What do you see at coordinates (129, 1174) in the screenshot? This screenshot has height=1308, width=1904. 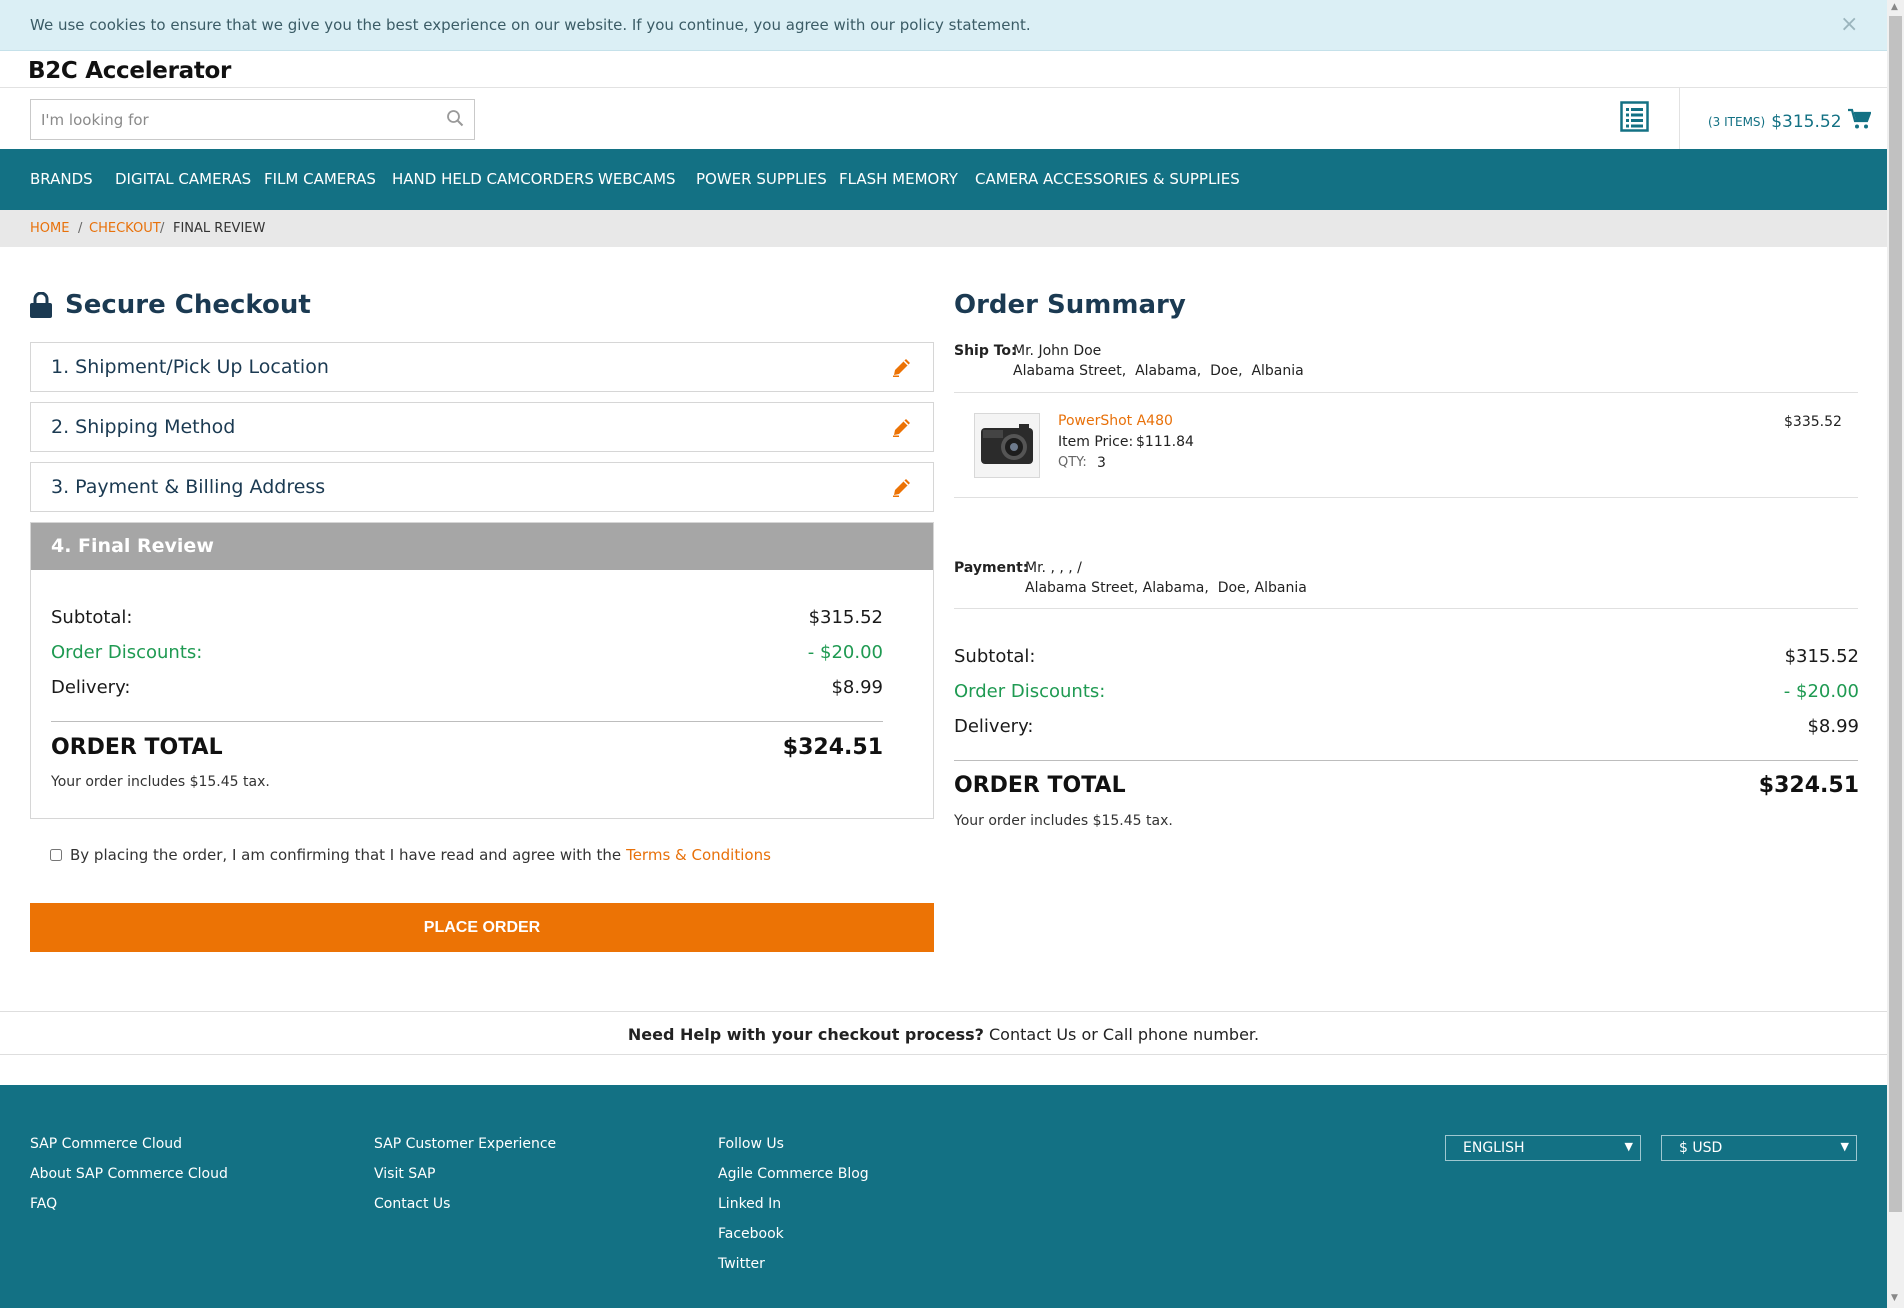 I see `footer-link: About SAP Commerce Cloud` at bounding box center [129, 1174].